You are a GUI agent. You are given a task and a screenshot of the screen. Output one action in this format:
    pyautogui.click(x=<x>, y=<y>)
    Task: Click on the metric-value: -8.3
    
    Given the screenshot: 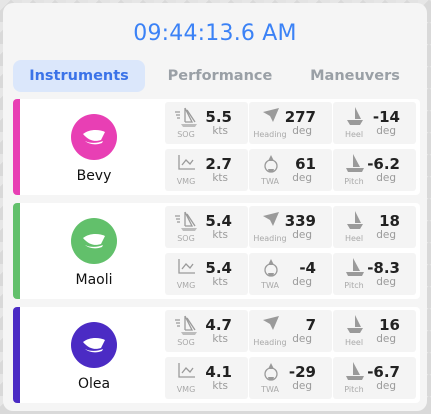 What is the action you would take?
    pyautogui.click(x=383, y=268)
    